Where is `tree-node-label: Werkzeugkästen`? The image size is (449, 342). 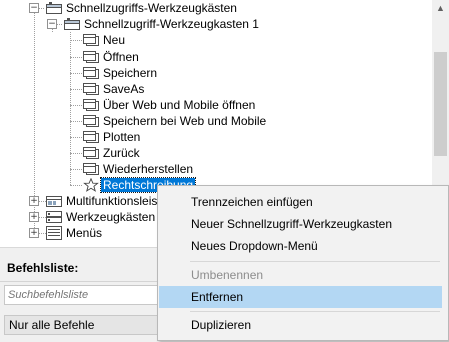
tree-node-label: Werkzeugkästen is located at coordinates (111, 217).